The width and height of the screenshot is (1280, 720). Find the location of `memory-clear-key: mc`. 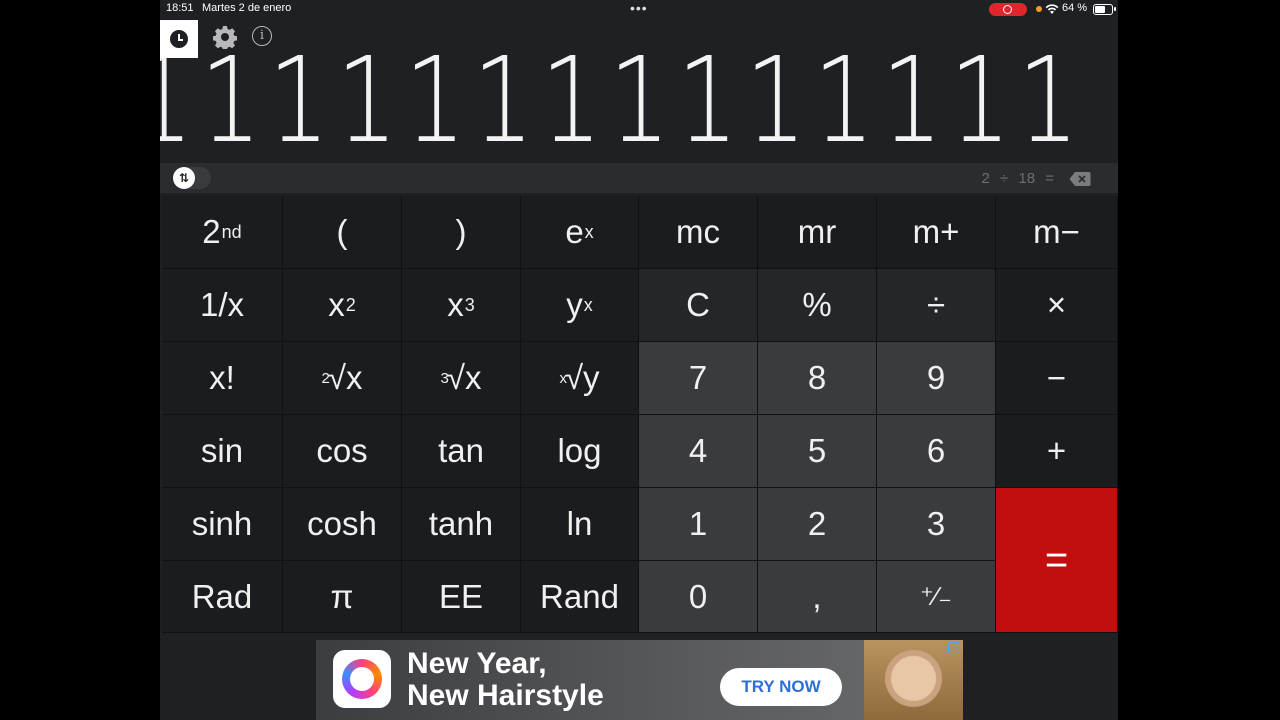

memory-clear-key: mc is located at coordinates (698, 232).